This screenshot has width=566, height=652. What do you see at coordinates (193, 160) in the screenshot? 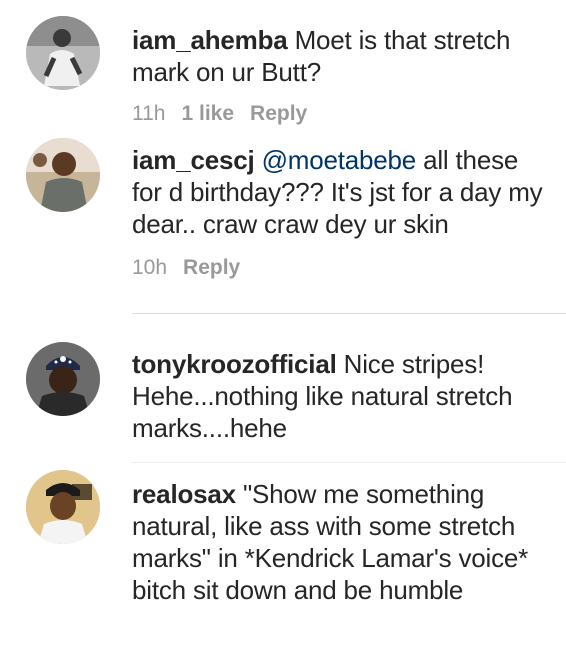
I see `comment-username: iam_cescj` at bounding box center [193, 160].